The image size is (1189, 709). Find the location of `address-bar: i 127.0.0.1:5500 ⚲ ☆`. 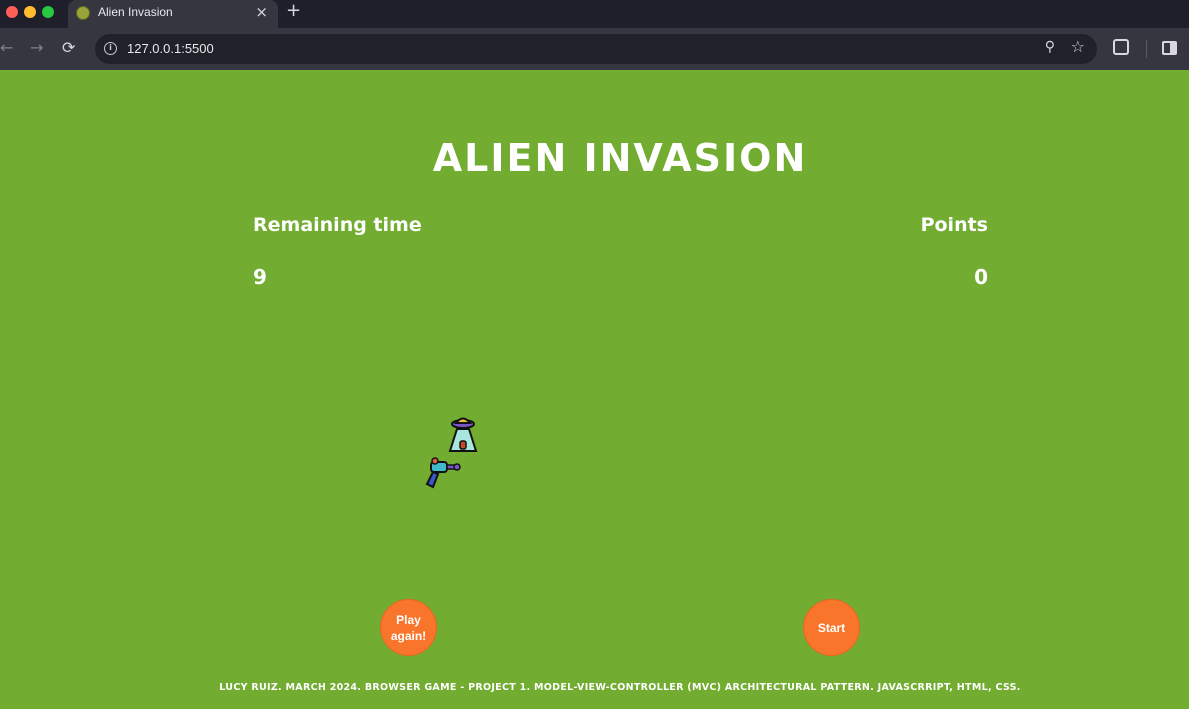

address-bar: i 127.0.0.1:5500 ⚲ ☆ is located at coordinates (596, 49).